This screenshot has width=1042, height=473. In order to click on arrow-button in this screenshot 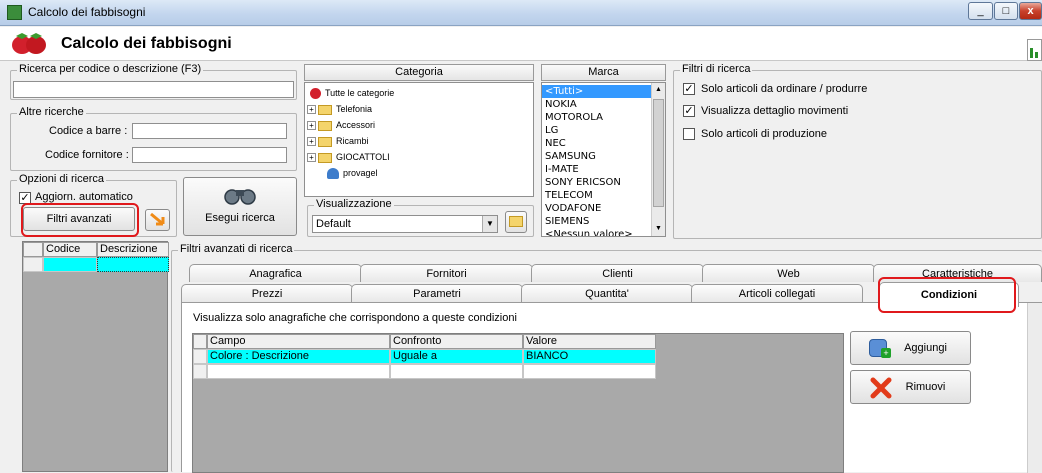, I will do `click(157, 220)`.